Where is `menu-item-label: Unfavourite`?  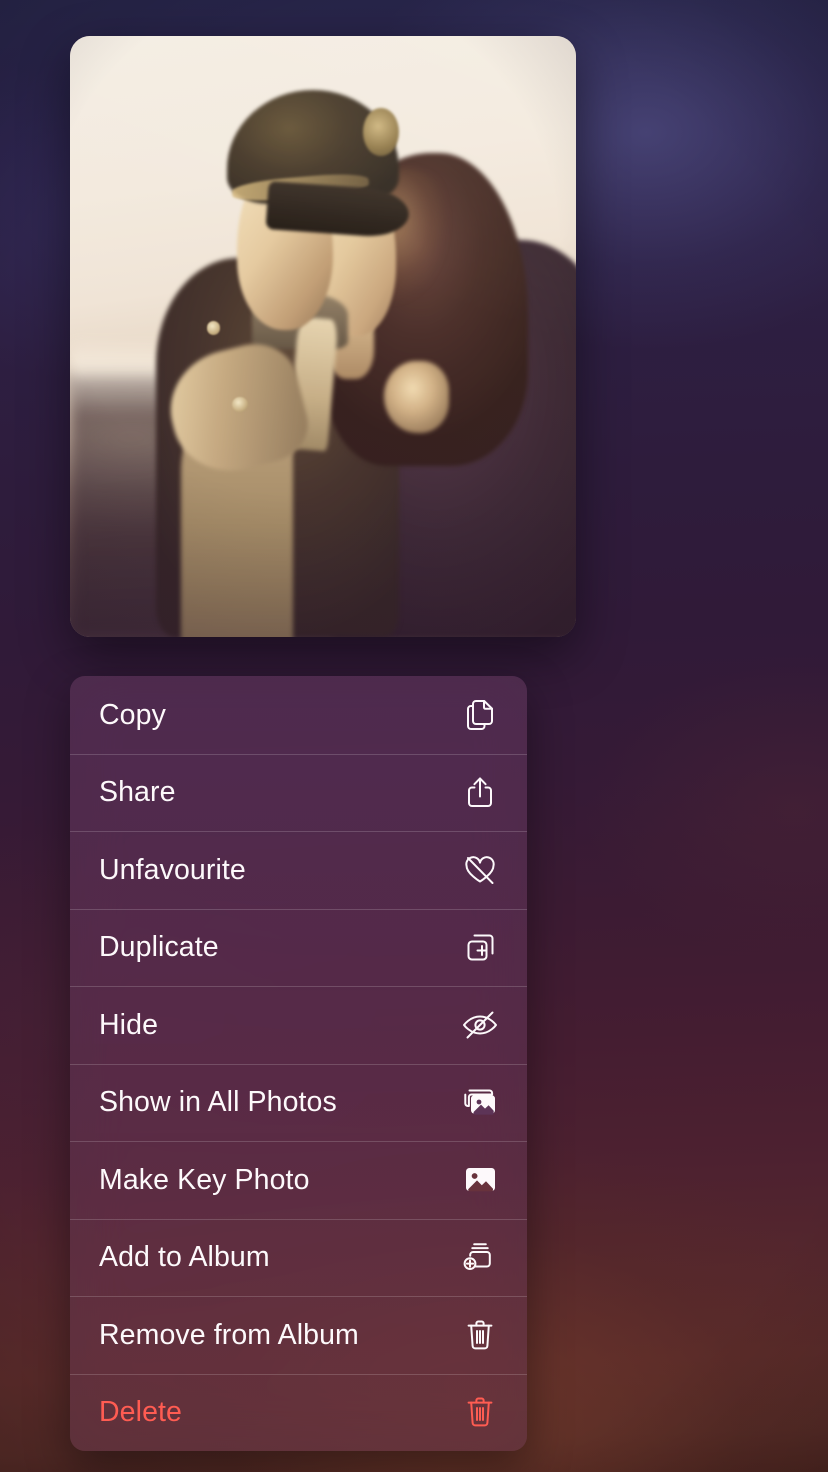 menu-item-label: Unfavourite is located at coordinates (172, 869).